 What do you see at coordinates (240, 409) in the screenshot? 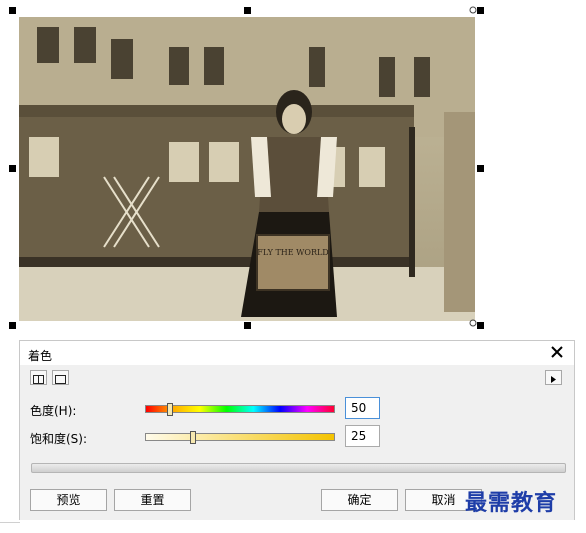
I see `hue-slider` at bounding box center [240, 409].